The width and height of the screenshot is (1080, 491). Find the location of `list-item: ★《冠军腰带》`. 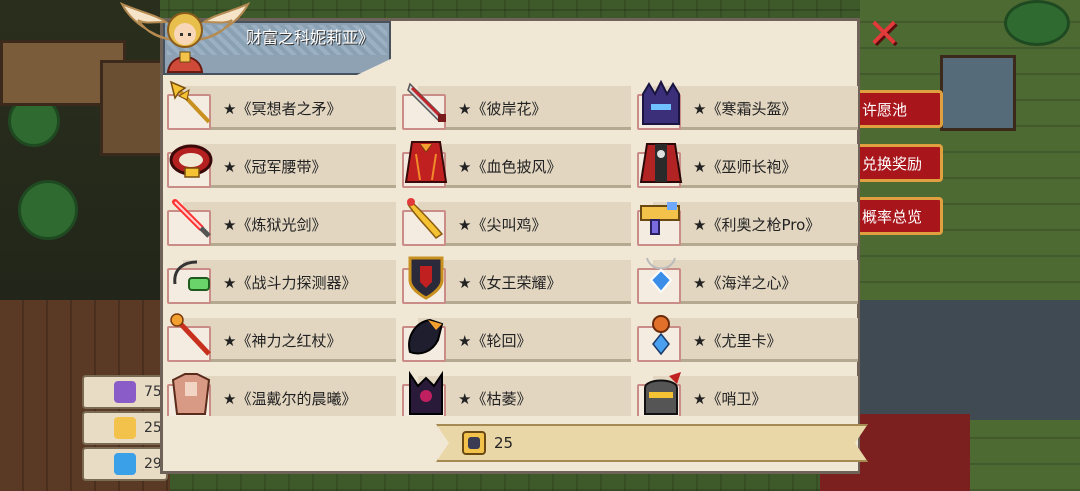

list-item: ★《冠军腰带》 is located at coordinates (279, 163).